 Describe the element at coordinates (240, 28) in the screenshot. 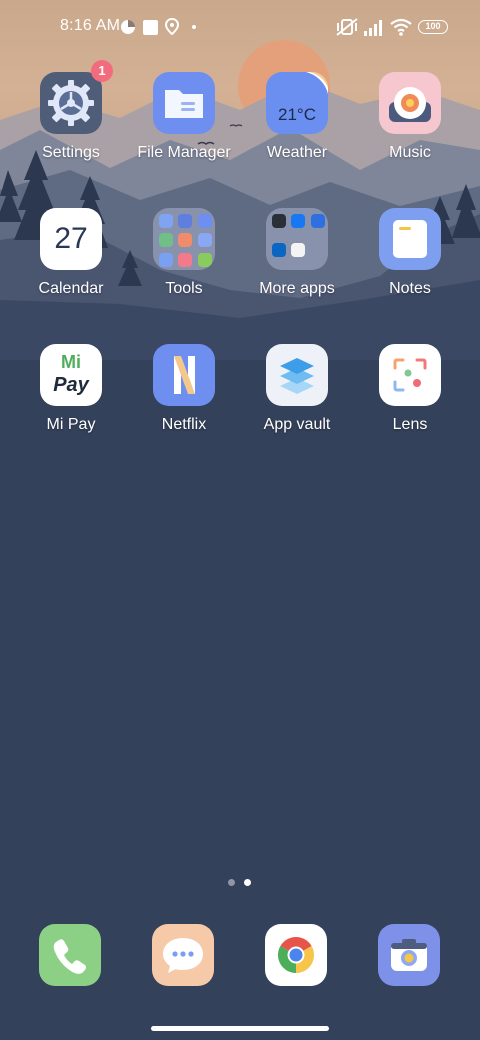

I see `status-bar: 8:16 AM 100` at that location.